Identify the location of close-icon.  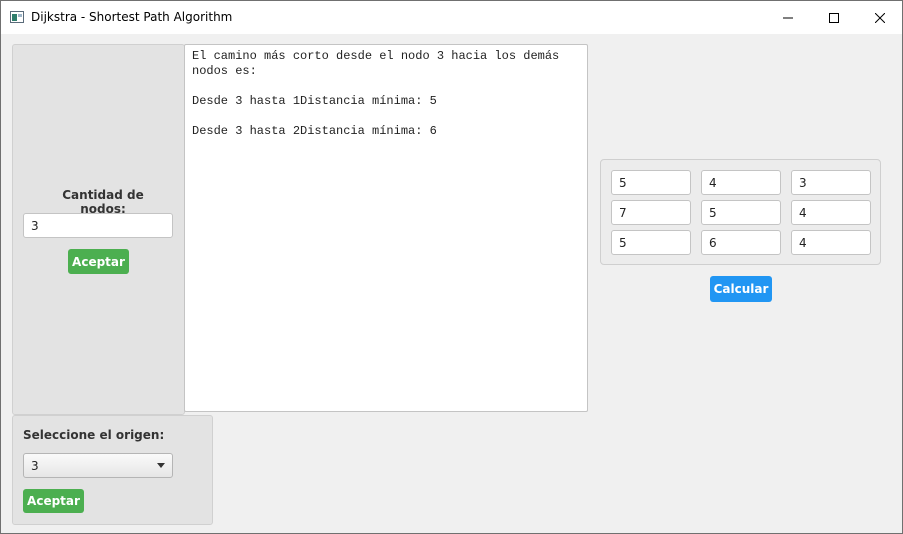
(880, 17).